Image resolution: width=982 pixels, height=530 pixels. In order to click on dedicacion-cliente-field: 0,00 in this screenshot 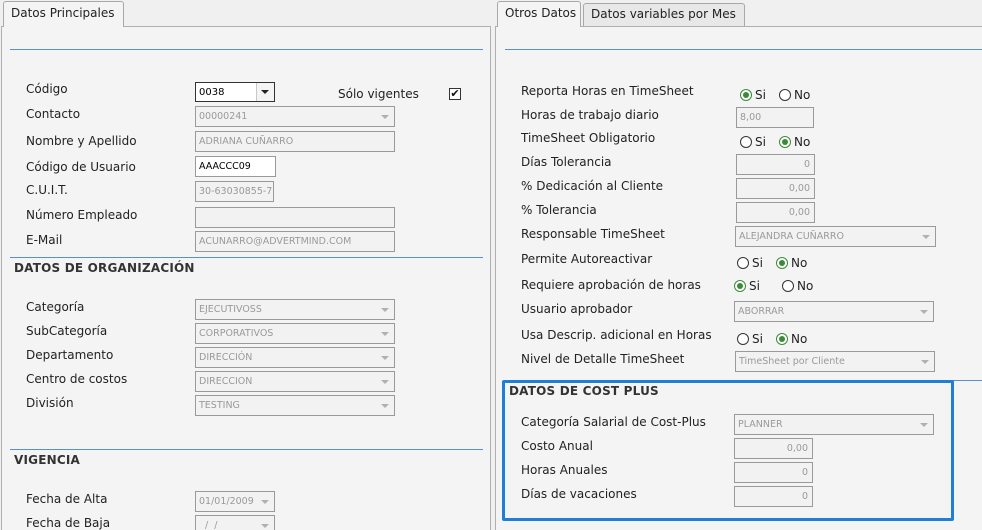, I will do `click(775, 188)`.